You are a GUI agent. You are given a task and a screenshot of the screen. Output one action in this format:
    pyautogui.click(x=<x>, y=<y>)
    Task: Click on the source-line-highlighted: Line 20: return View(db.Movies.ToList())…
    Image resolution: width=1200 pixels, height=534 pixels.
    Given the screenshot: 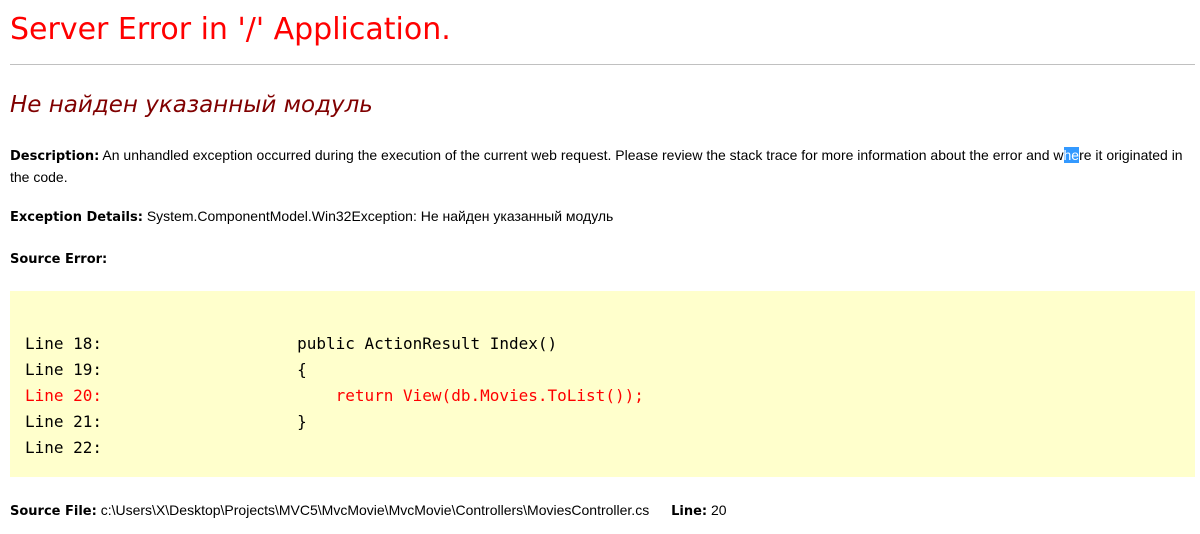 What is the action you would take?
    pyautogui.click(x=334, y=396)
    